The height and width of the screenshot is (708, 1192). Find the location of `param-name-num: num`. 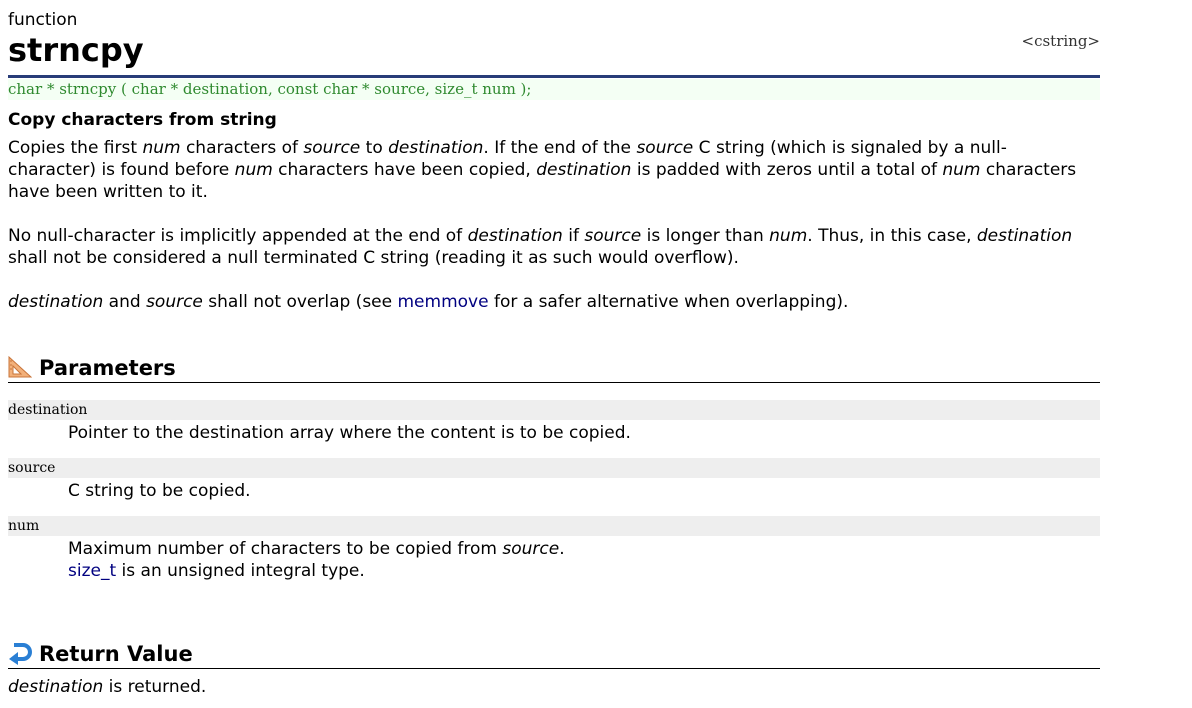

param-name-num: num is located at coordinates (554, 526).